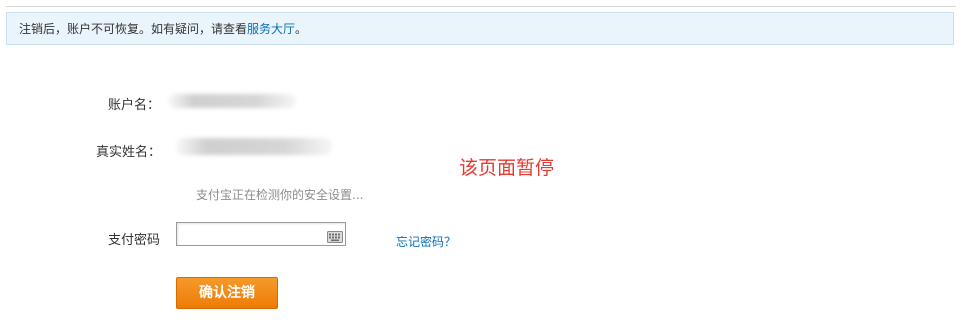 The image size is (964, 324). Describe the element at coordinates (507, 168) in the screenshot. I see `page-paused-text: 该页面暂停` at that location.